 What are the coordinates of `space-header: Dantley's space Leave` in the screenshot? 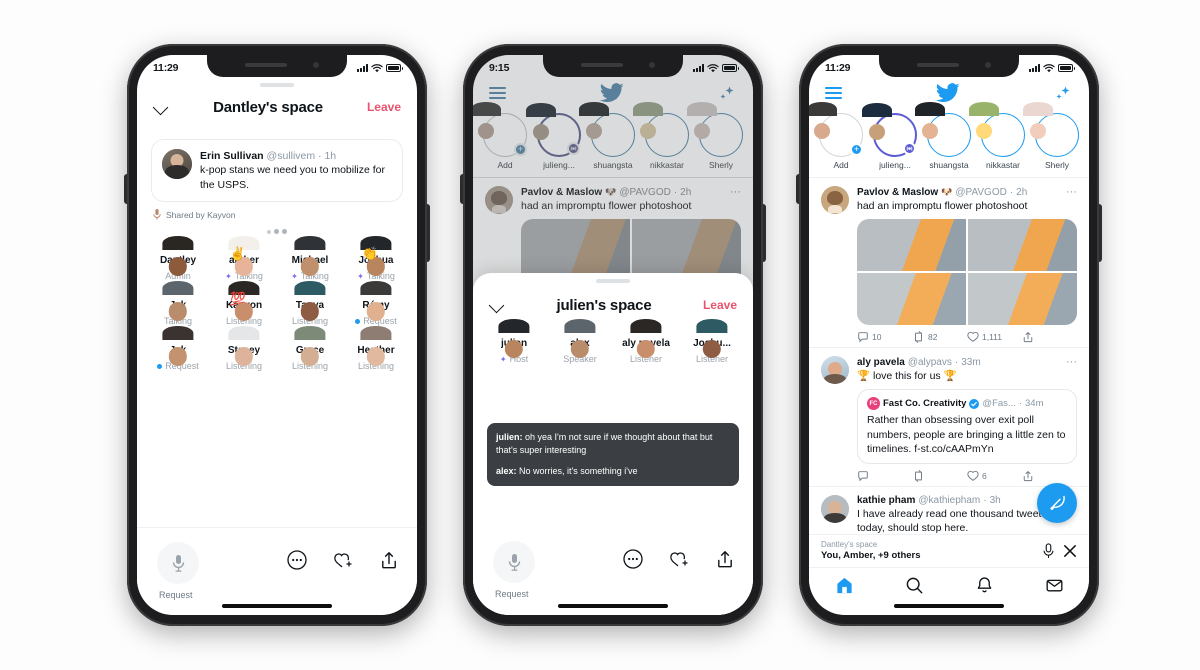 It's located at (277, 107).